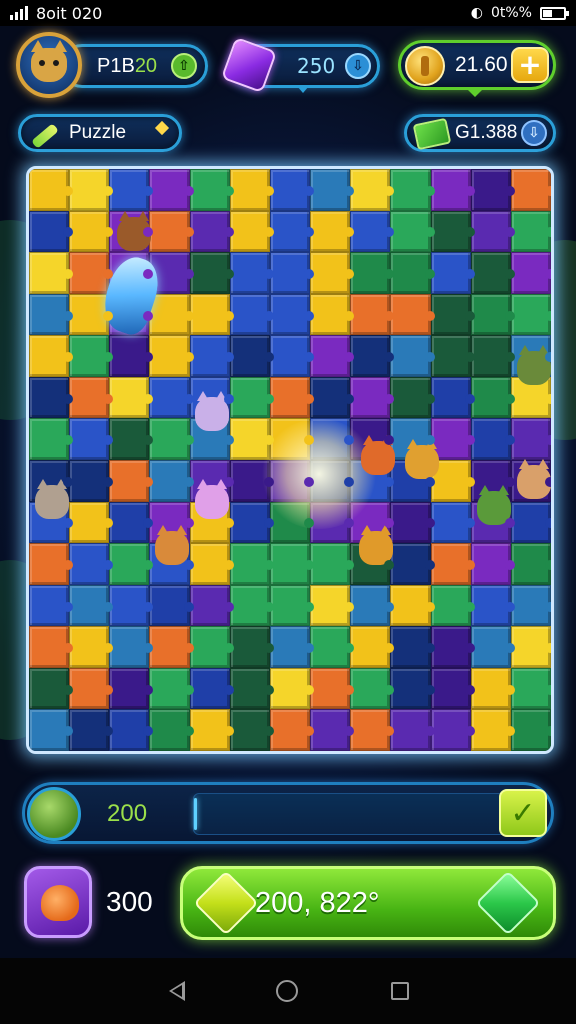 The height and width of the screenshot is (1024, 576). I want to click on avatar, so click(49, 65).